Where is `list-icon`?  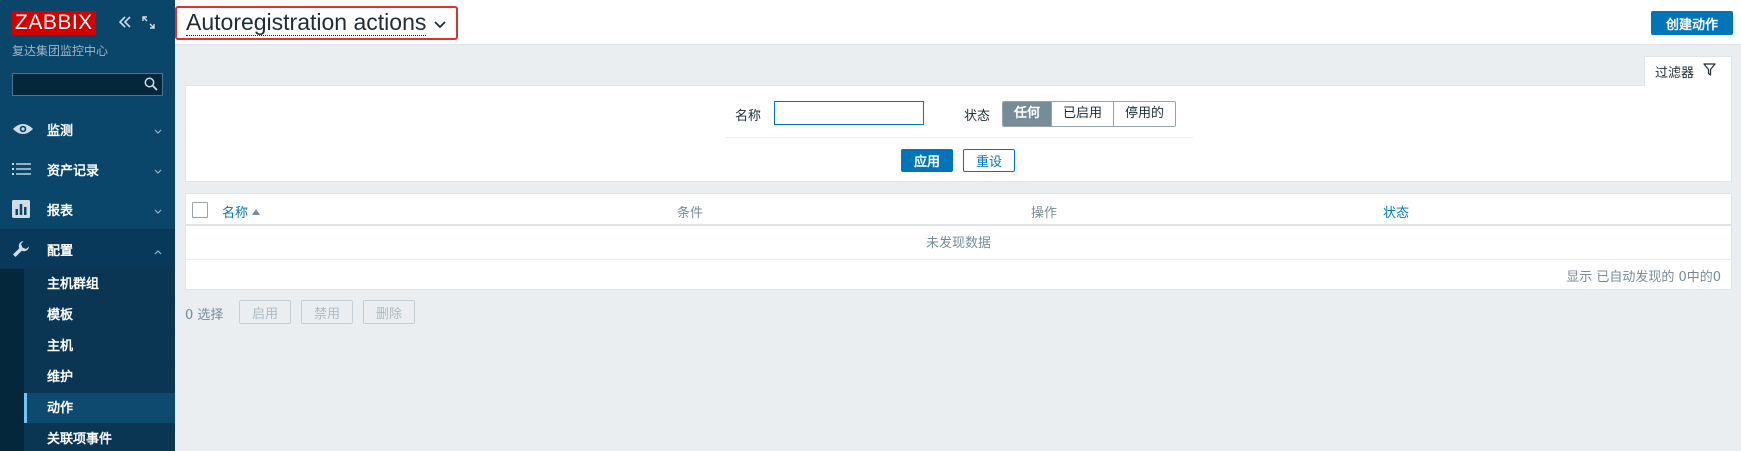
list-icon is located at coordinates (24, 169).